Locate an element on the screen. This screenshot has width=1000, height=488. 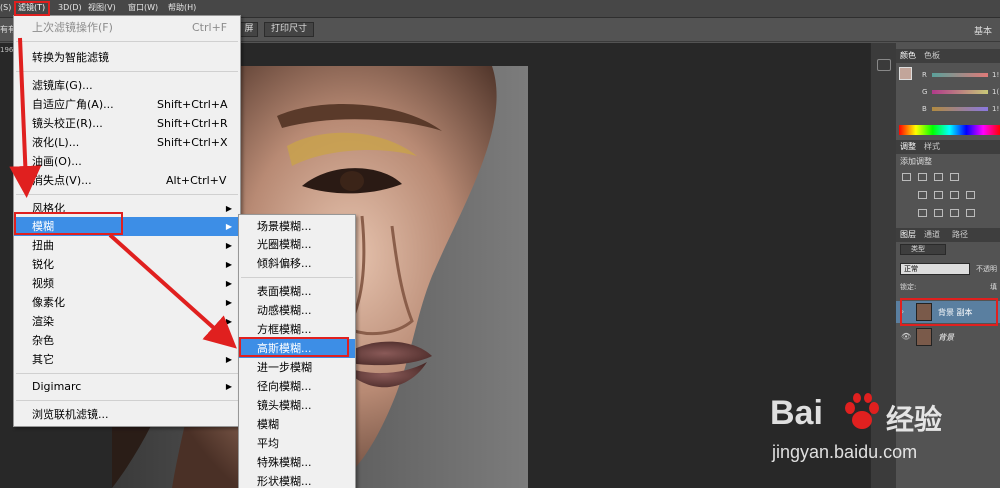
lock-label: 锁定: is located at coordinates (908, 287).